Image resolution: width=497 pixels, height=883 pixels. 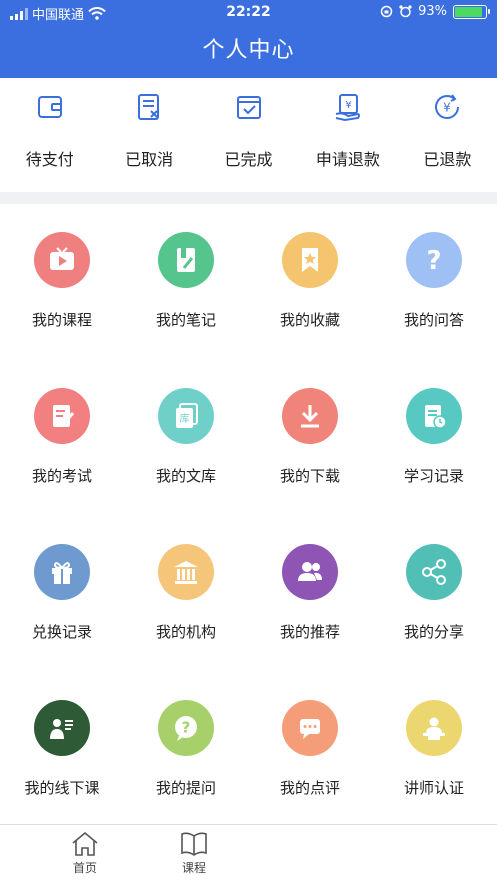 What do you see at coordinates (62, 416) in the screenshot?
I see `exam-icon` at bounding box center [62, 416].